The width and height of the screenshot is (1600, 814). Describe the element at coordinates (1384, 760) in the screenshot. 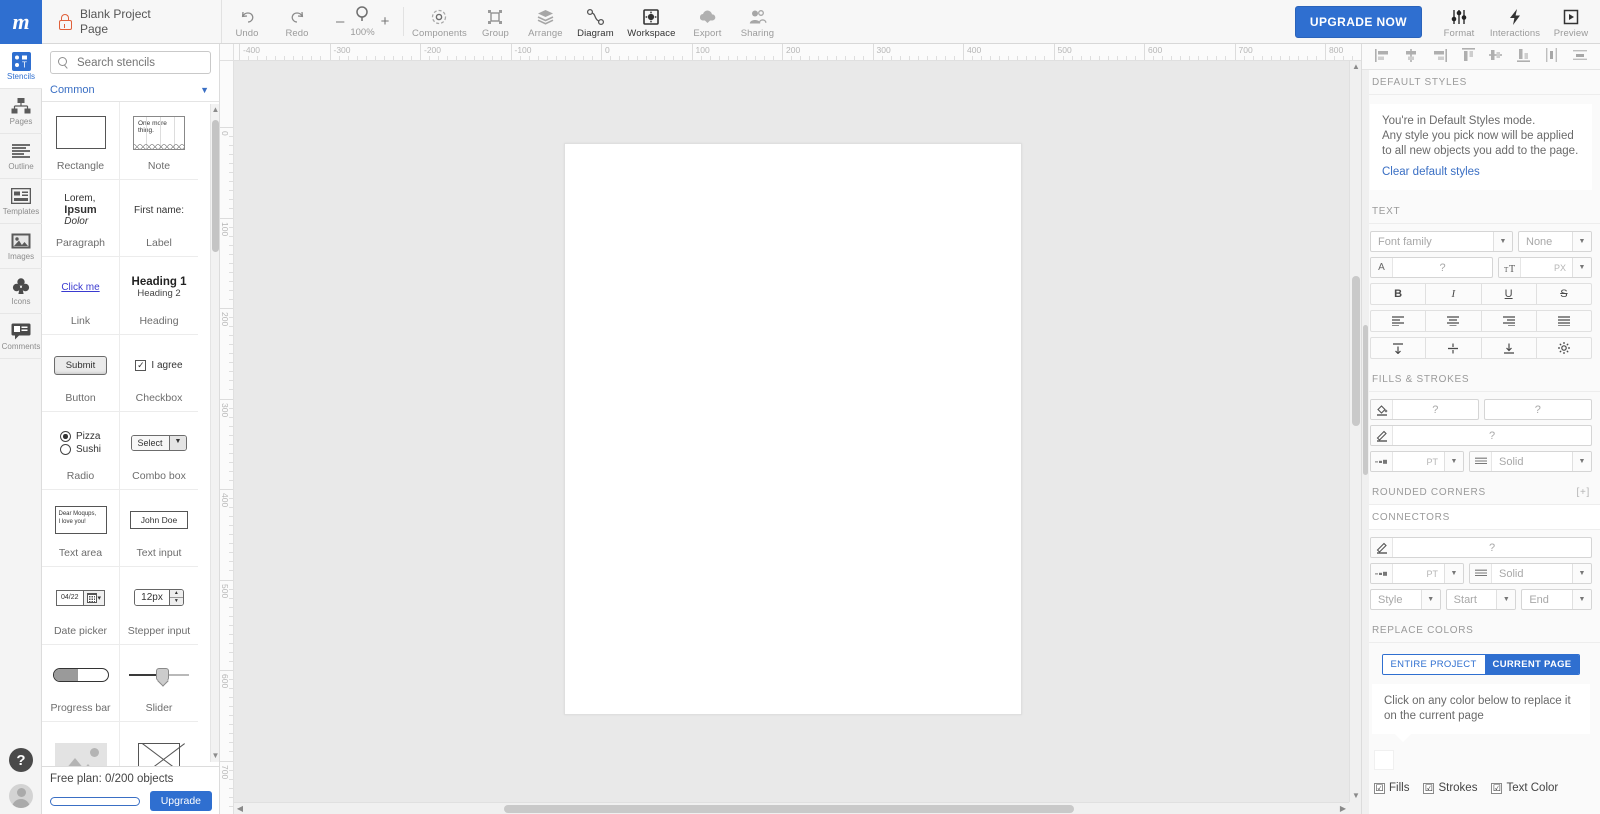

I see `color-swatch-white` at that location.